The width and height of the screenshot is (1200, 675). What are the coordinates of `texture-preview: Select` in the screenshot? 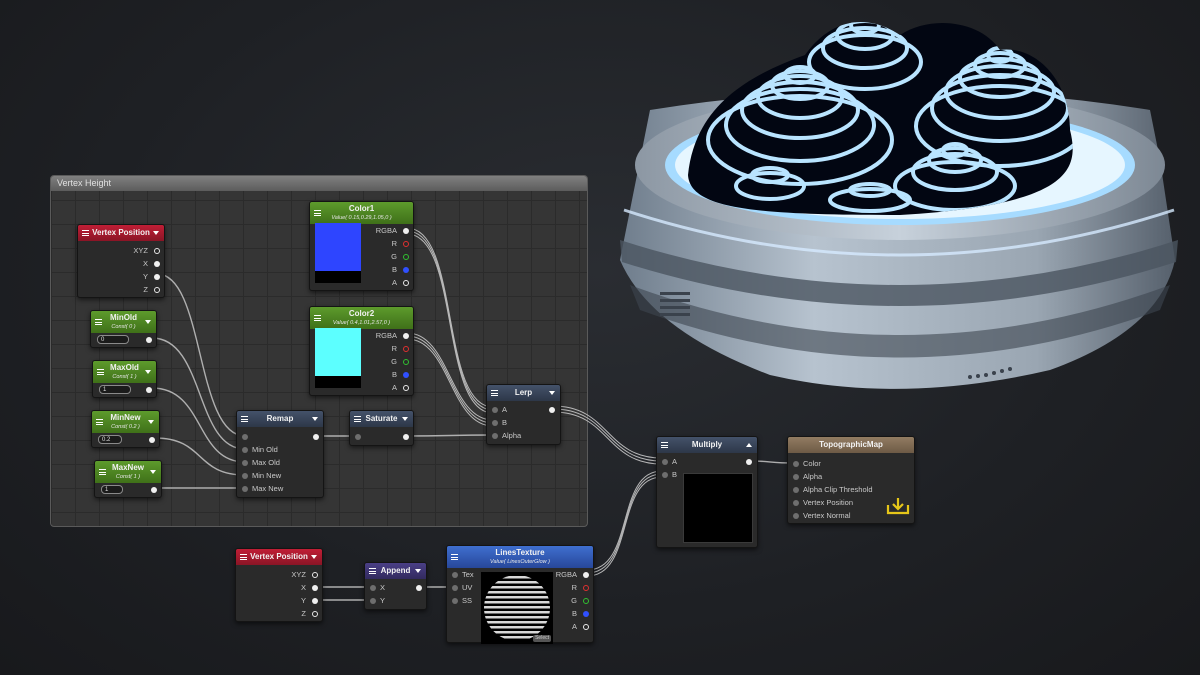 It's located at (517, 608).